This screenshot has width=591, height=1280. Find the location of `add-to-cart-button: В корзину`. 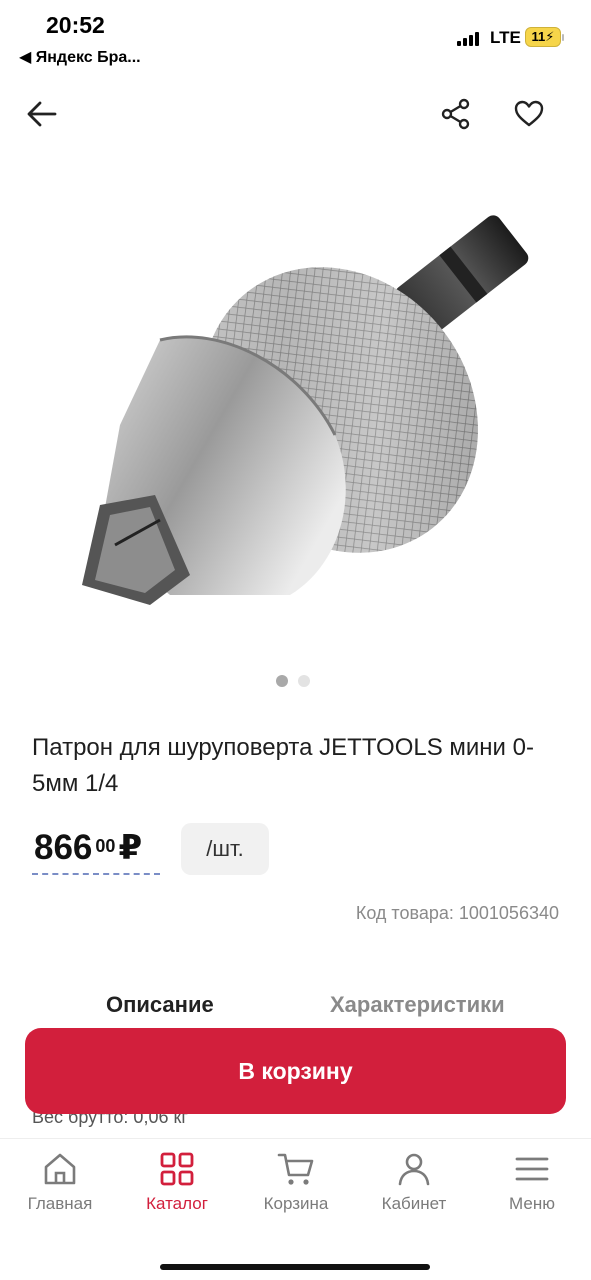

add-to-cart-button: В корзину is located at coordinates (295, 1071).